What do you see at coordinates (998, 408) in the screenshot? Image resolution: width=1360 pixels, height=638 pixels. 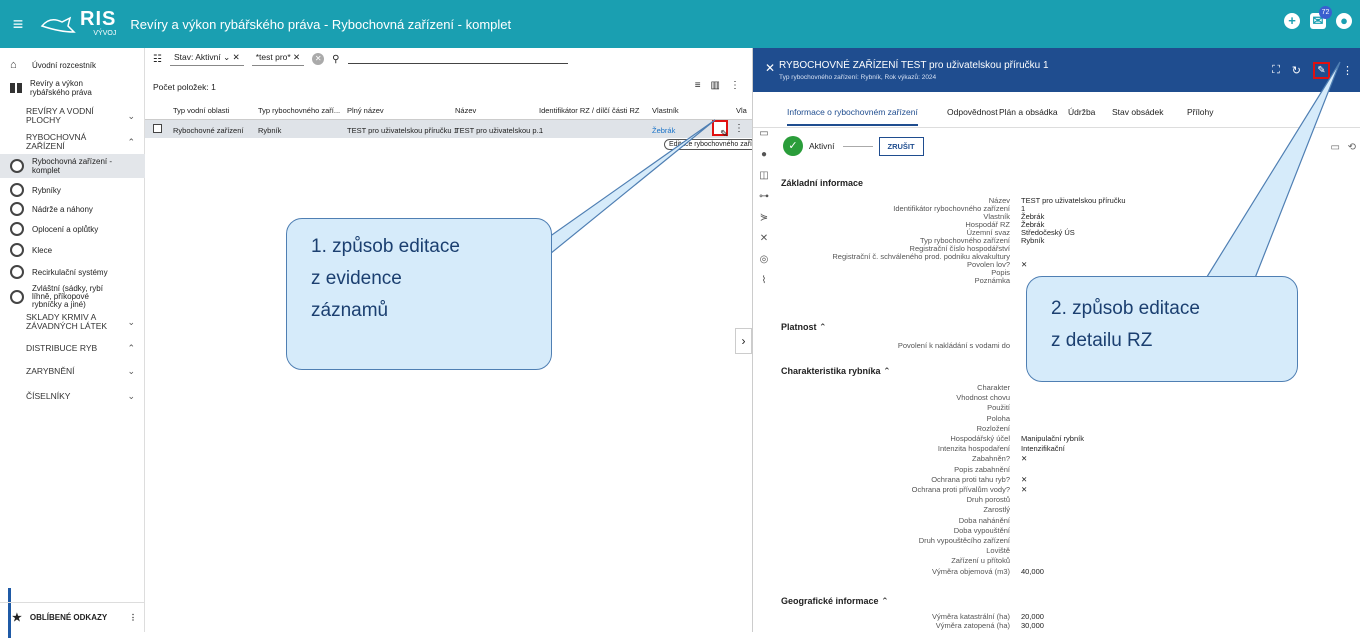 I see `field-label: Použití` at bounding box center [998, 408].